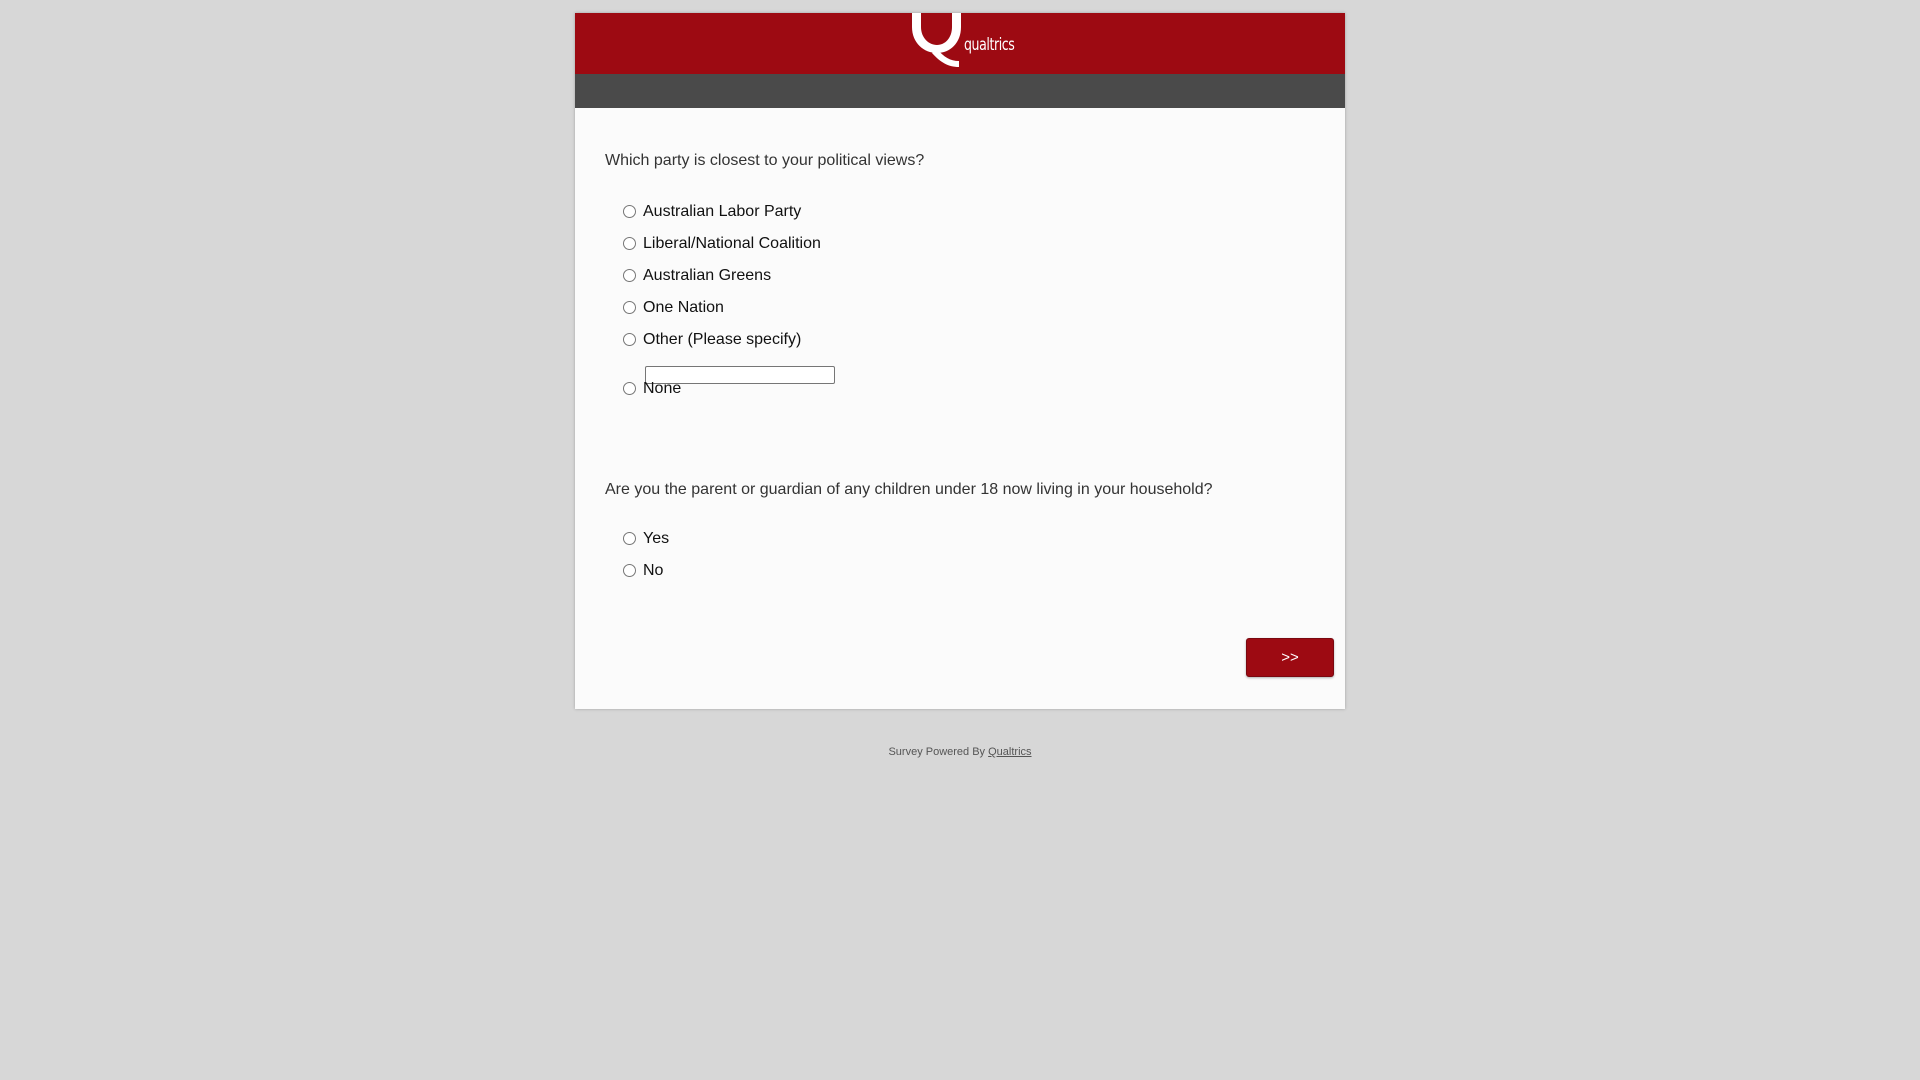  I want to click on next-button: >>, so click(1290, 657).